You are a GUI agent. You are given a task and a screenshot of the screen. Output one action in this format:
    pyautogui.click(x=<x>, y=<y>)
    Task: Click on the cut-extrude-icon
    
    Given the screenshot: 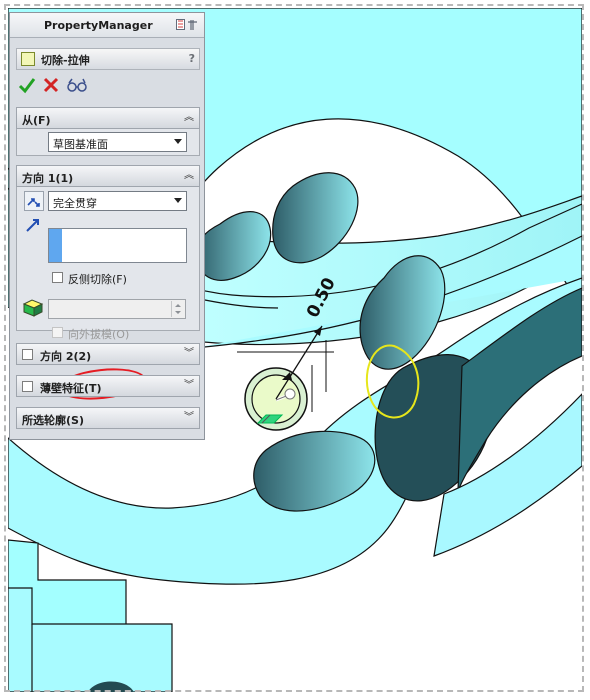 What is the action you would take?
    pyautogui.click(x=28, y=59)
    